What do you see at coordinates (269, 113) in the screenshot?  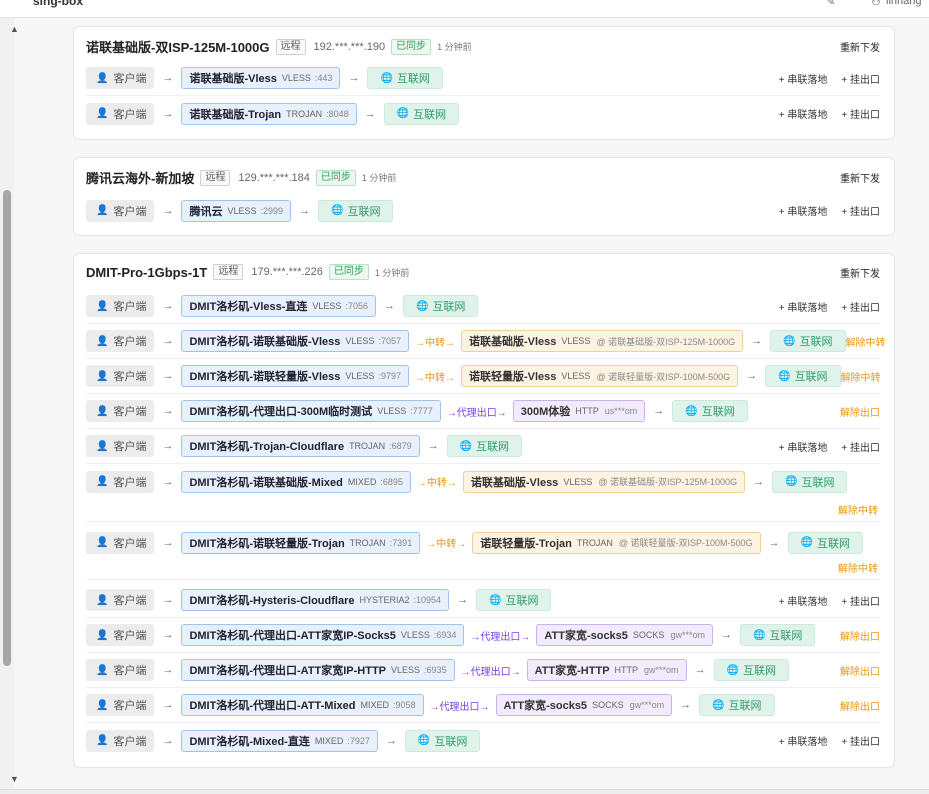 I see `inbound-chip: 诺联基础版-Trojan TROJAN:8048` at bounding box center [269, 113].